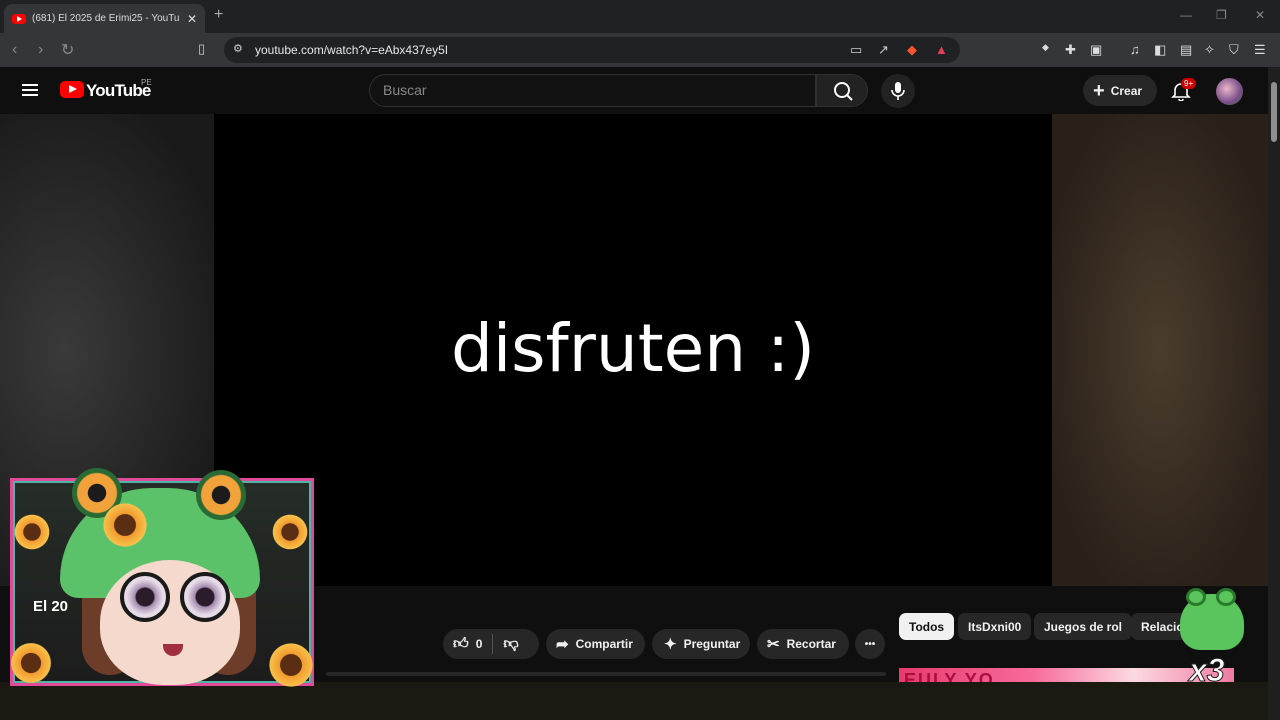 Image resolution: width=1280 pixels, height=720 pixels. Describe the element at coordinates (604, 644) in the screenshot. I see `share-label: Compartir` at that location.